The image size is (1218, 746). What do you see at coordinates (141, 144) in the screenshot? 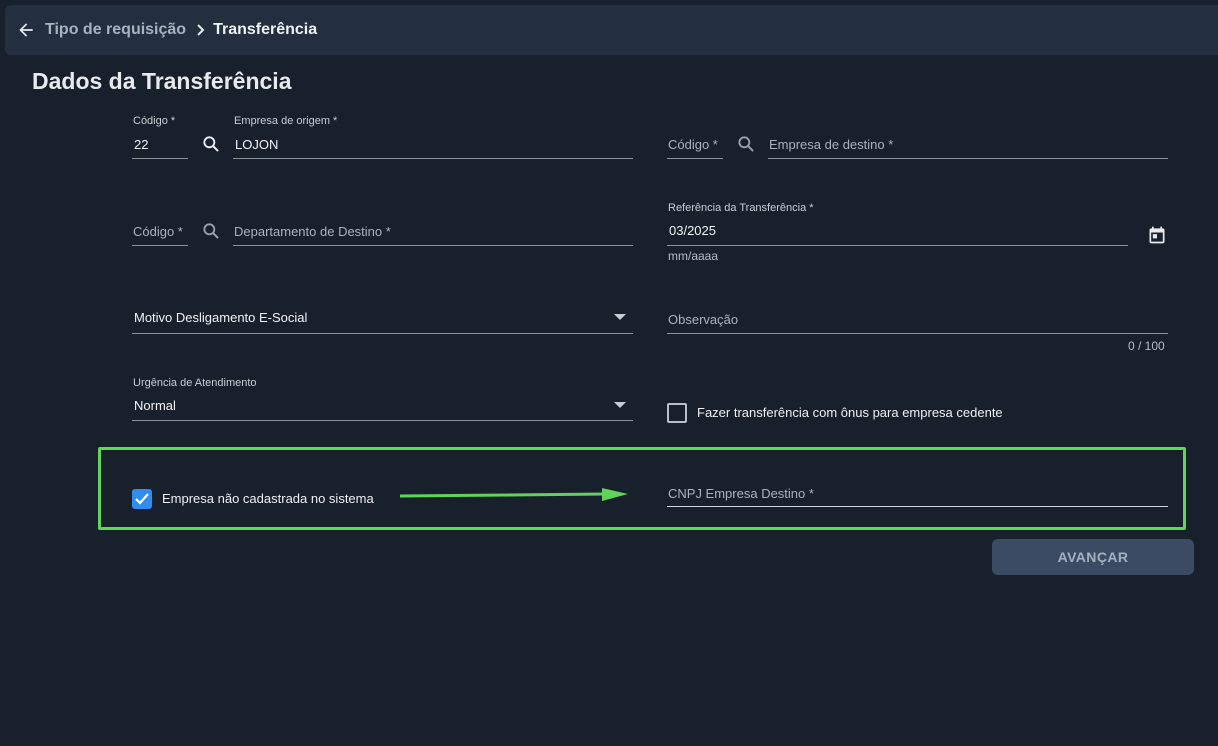
I see `origem-codigo-input: 22` at bounding box center [141, 144].